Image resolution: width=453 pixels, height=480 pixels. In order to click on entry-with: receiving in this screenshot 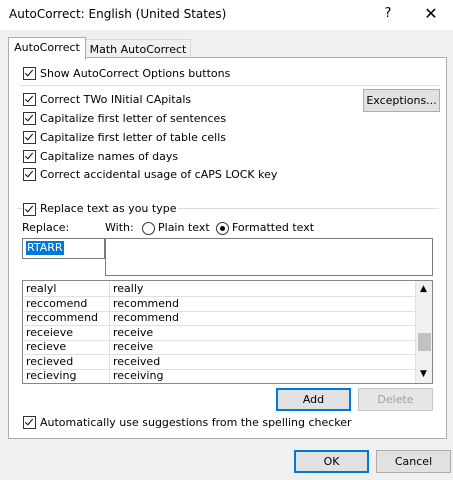, I will do `click(136, 375)`.